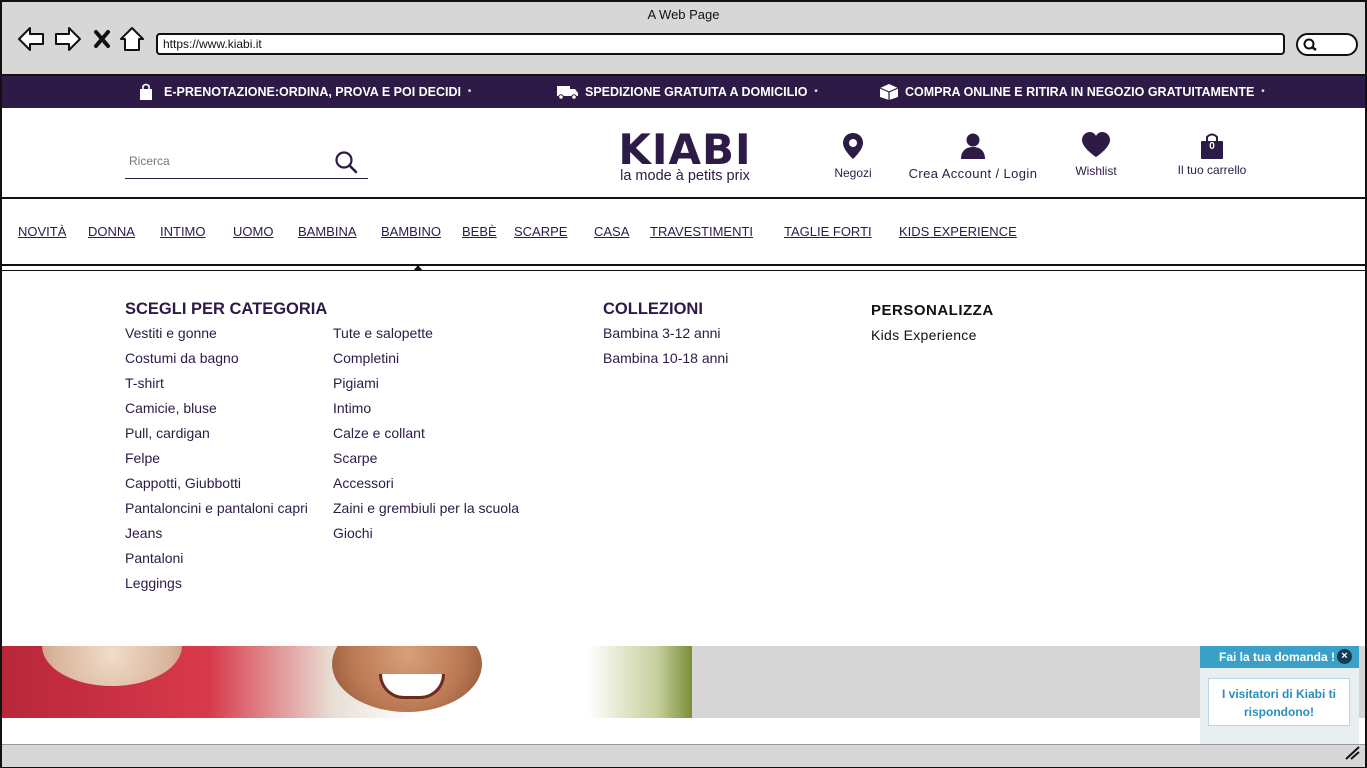 The width and height of the screenshot is (1367, 768). Describe the element at coordinates (683, 270) in the screenshot. I see `nav-divider` at that location.